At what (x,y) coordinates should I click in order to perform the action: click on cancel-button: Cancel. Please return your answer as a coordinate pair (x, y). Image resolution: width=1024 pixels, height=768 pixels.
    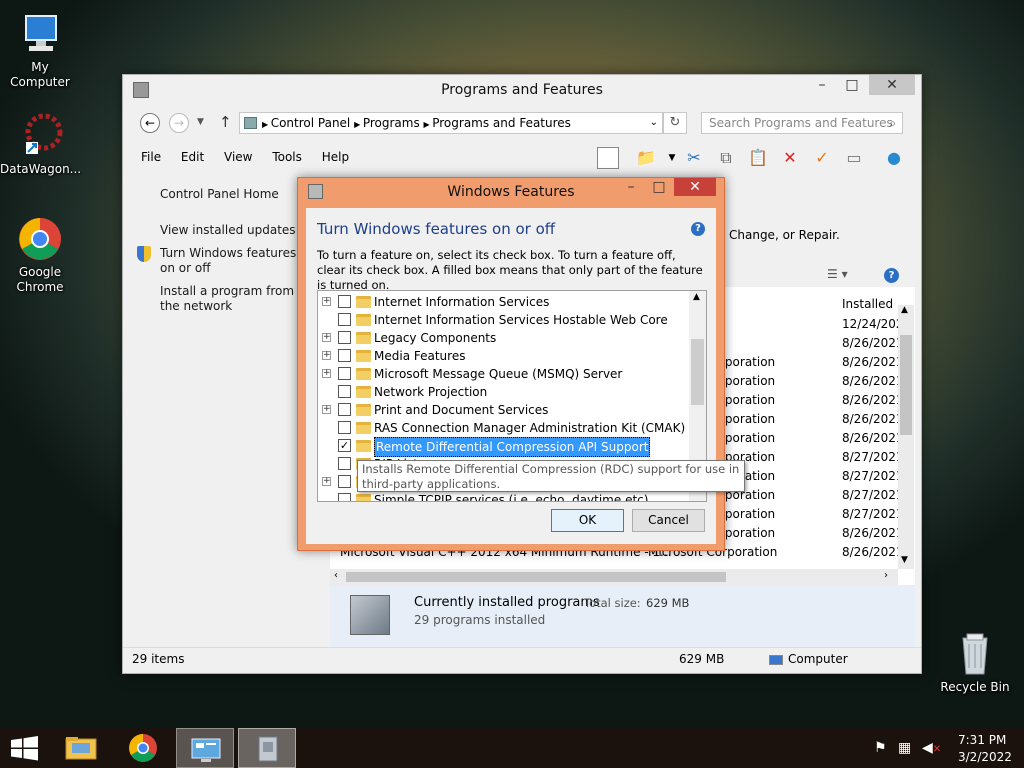
    Looking at the image, I should click on (668, 520).